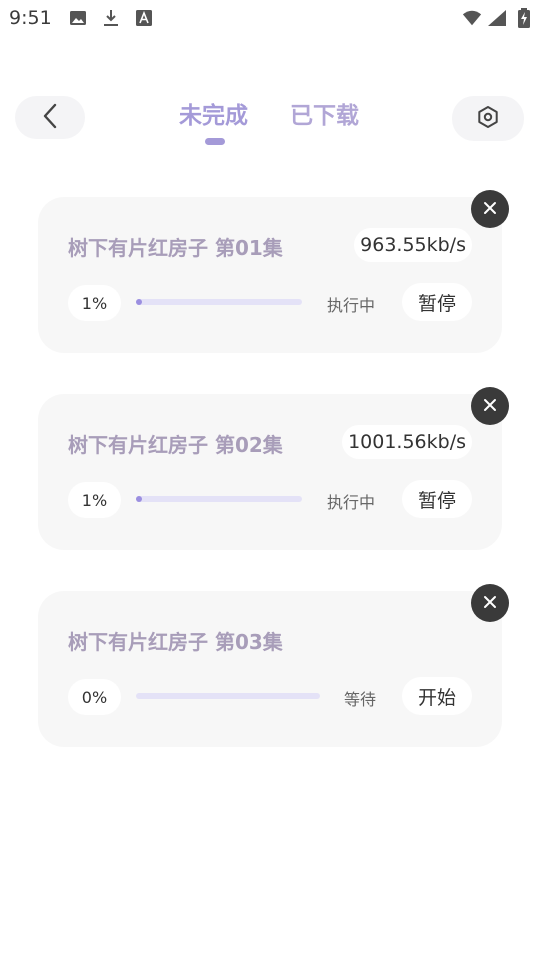  What do you see at coordinates (524, 18) in the screenshot?
I see `battery-charging-icon` at bounding box center [524, 18].